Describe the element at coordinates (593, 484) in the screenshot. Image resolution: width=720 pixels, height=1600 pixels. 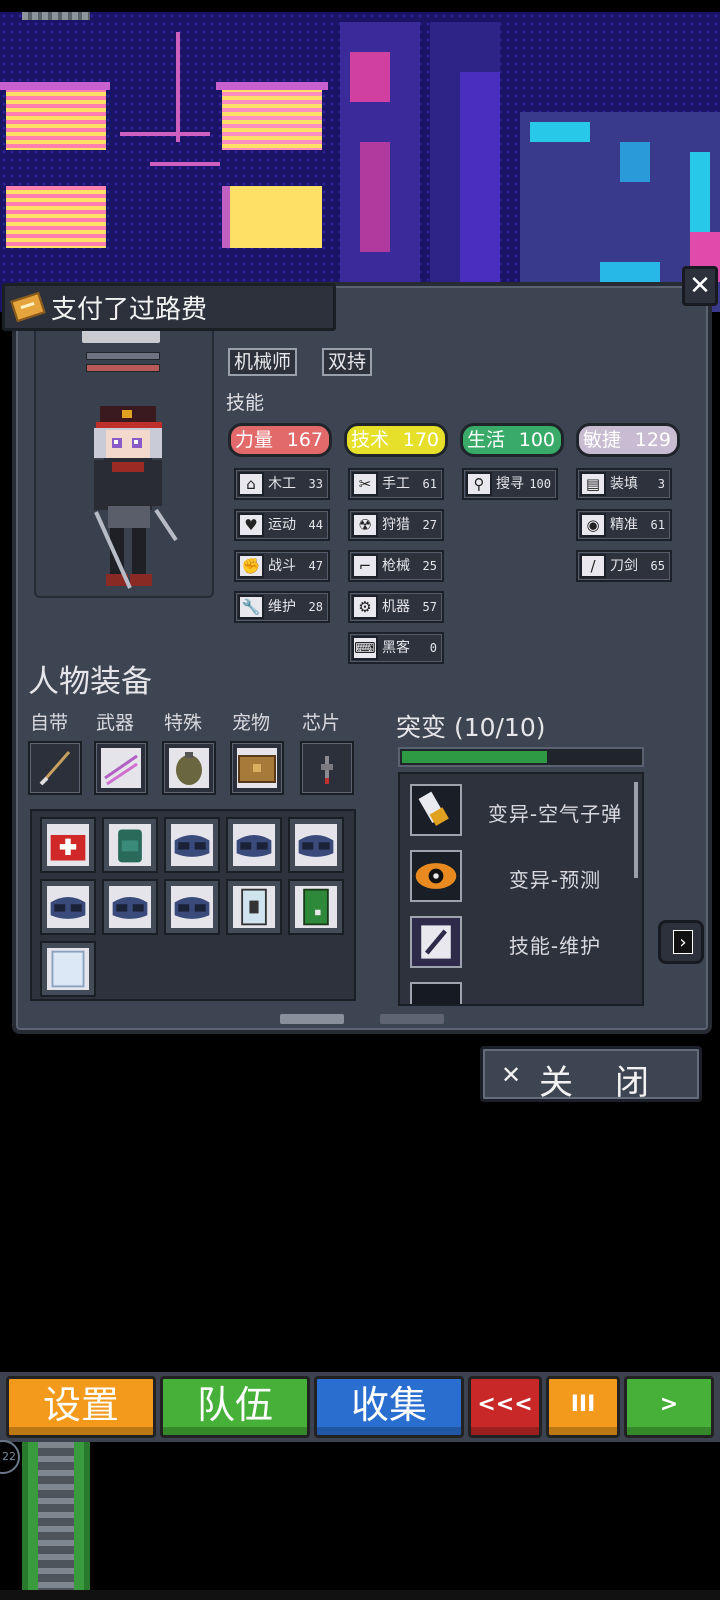
I see `magazine-icon: ▤` at that location.